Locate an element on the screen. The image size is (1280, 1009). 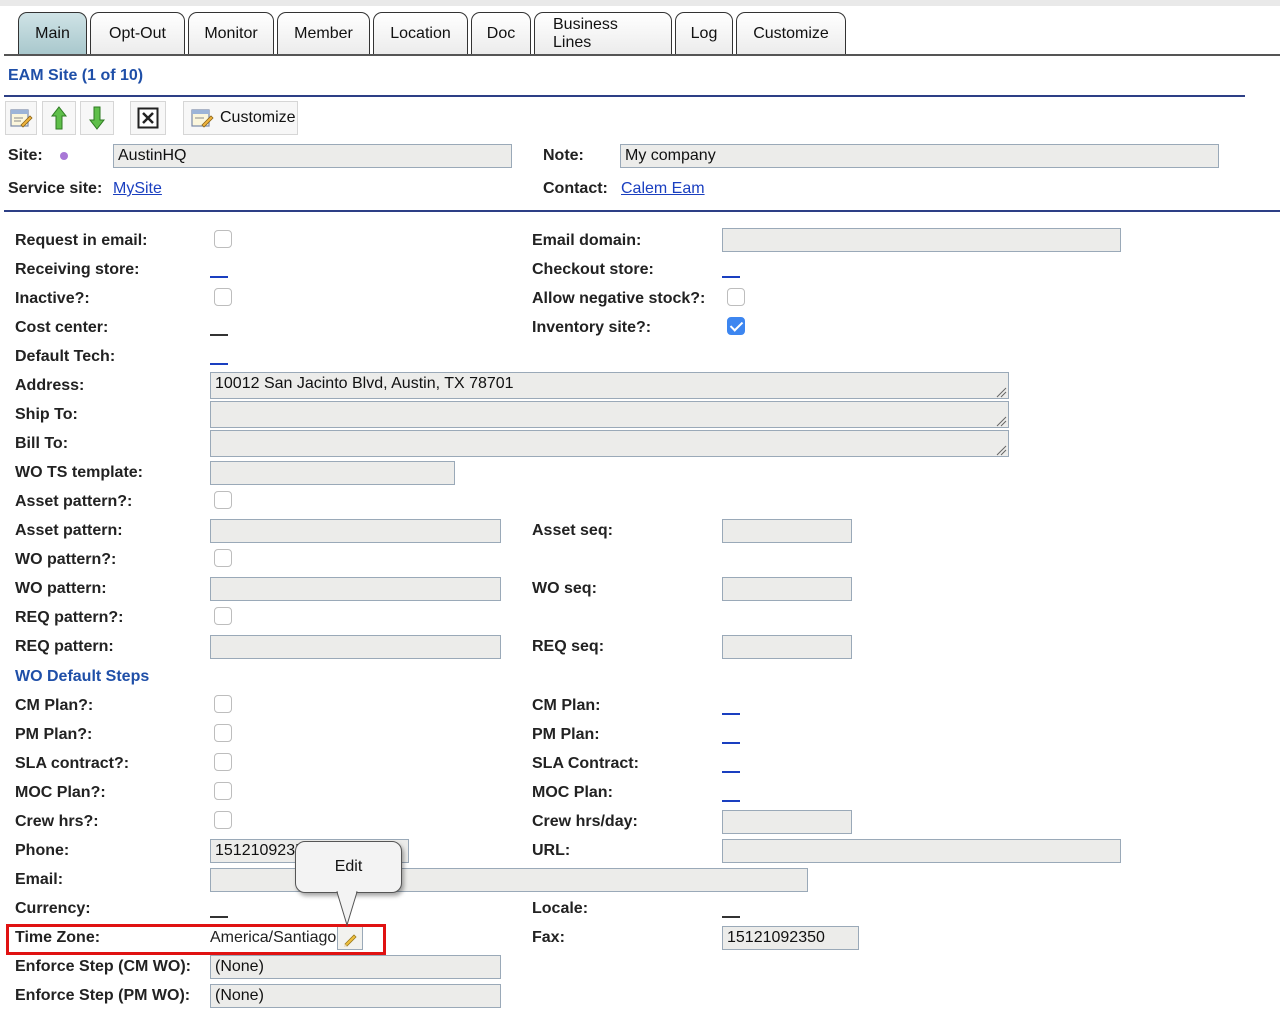
tab-doc: Doc is located at coordinates (501, 33).